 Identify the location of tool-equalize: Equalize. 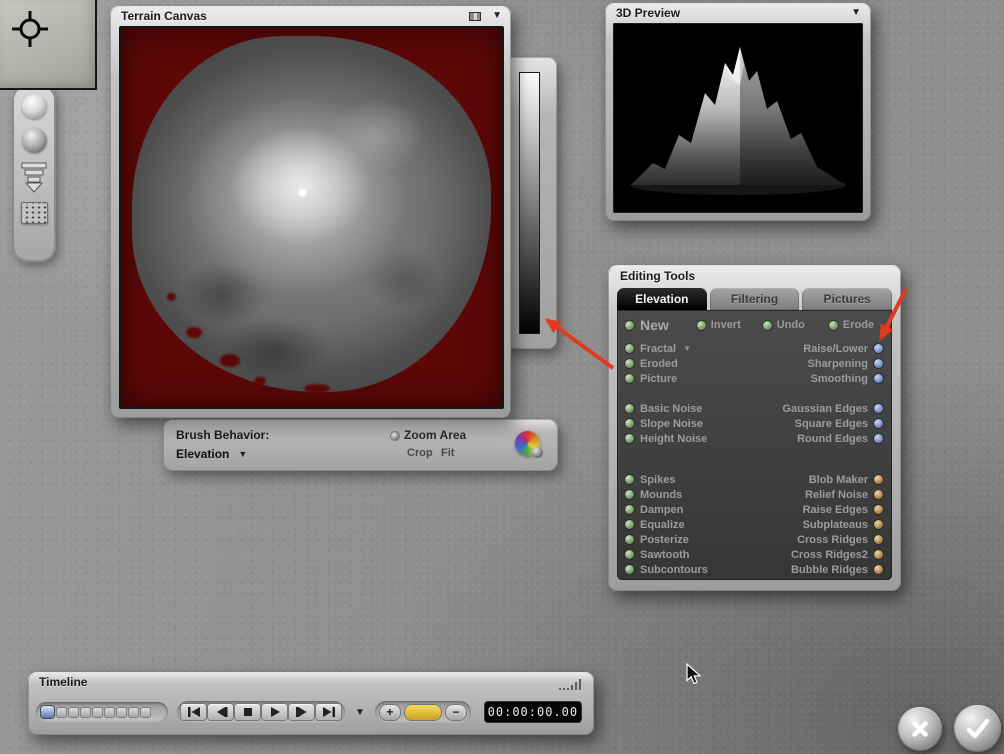
(690, 524).